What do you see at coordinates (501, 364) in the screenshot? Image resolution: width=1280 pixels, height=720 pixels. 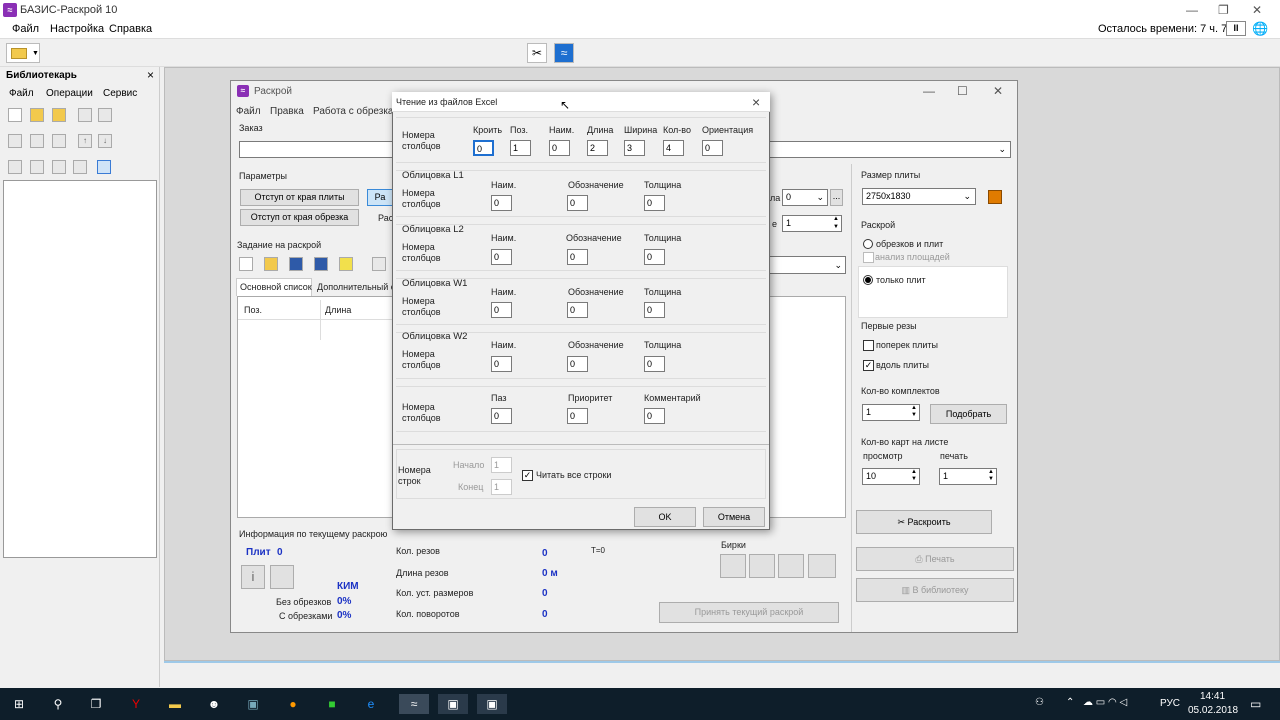 I see `facing-w2-name-input: 0` at bounding box center [501, 364].